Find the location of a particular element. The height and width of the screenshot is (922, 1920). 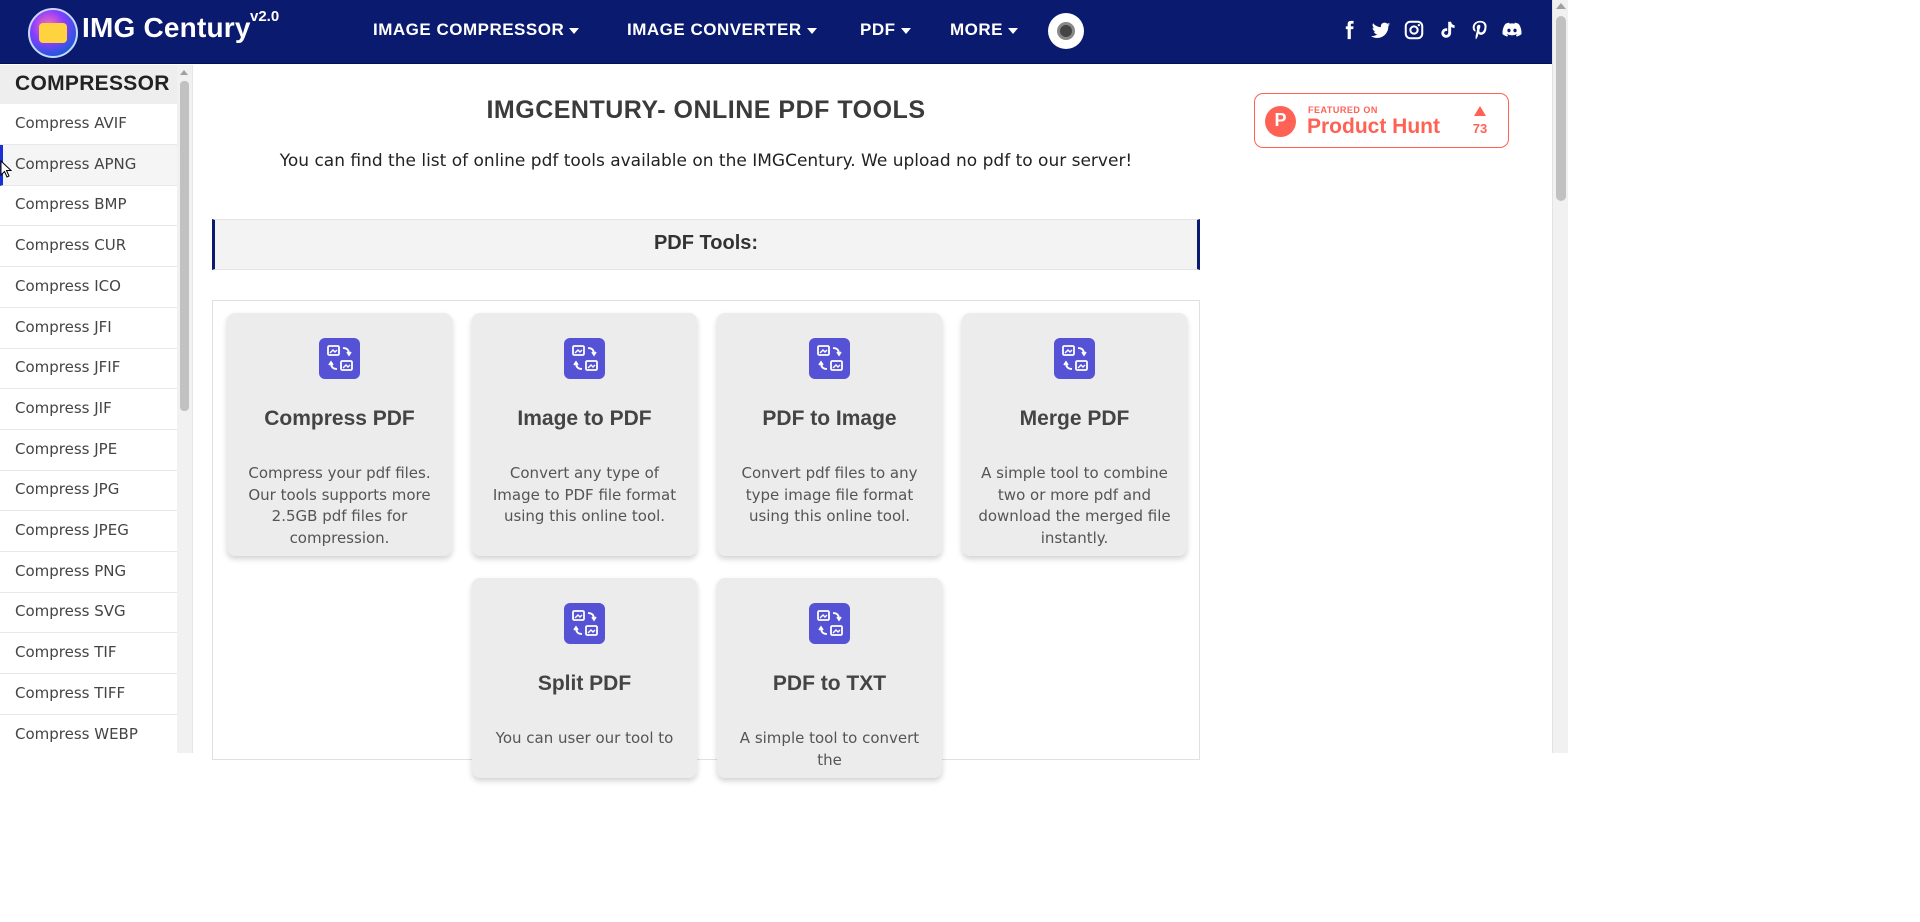

tiktok-icon is located at coordinates (1447, 30).